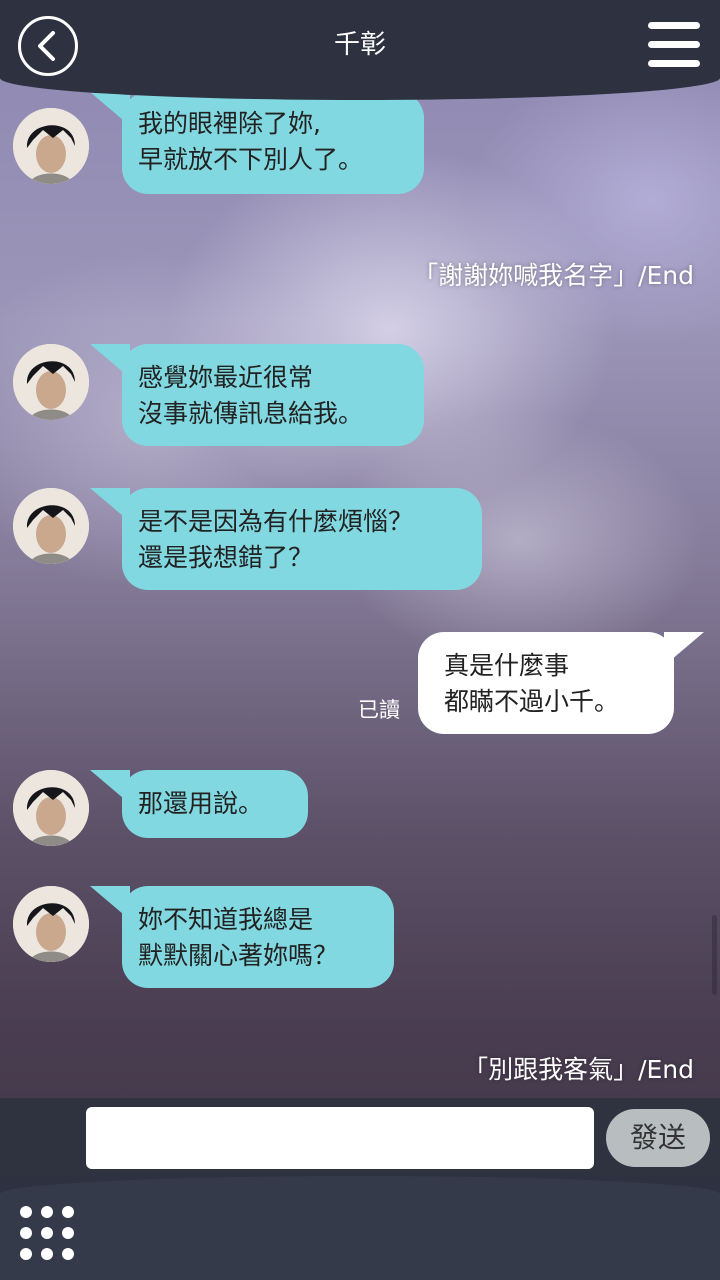 The height and width of the screenshot is (1280, 720). Describe the element at coordinates (226, 557) in the screenshot. I see `message-line: 還是我想錯了？` at that location.